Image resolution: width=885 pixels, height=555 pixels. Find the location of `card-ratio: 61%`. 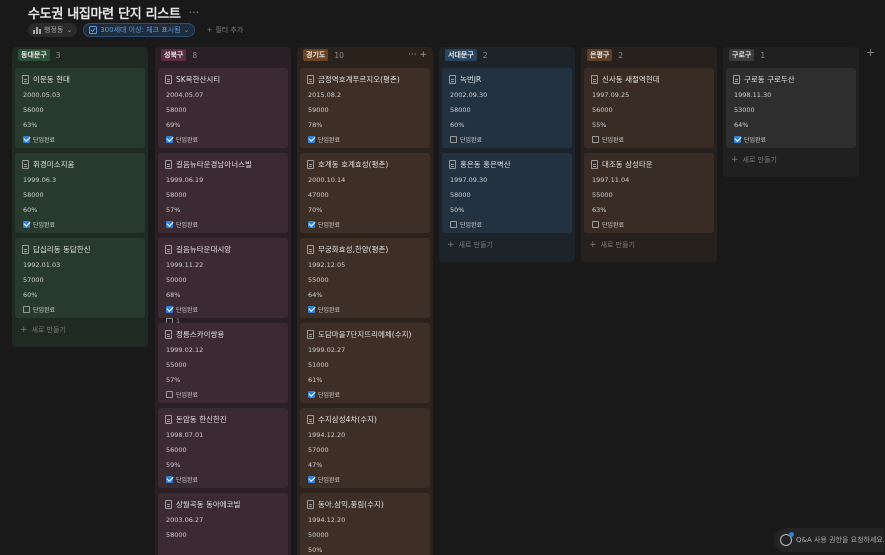

card-ratio: 61% is located at coordinates (315, 380).